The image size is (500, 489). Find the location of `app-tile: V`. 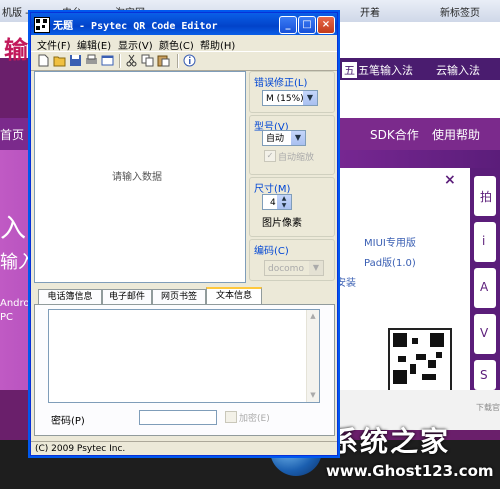

app-tile: V is located at coordinates (485, 334).